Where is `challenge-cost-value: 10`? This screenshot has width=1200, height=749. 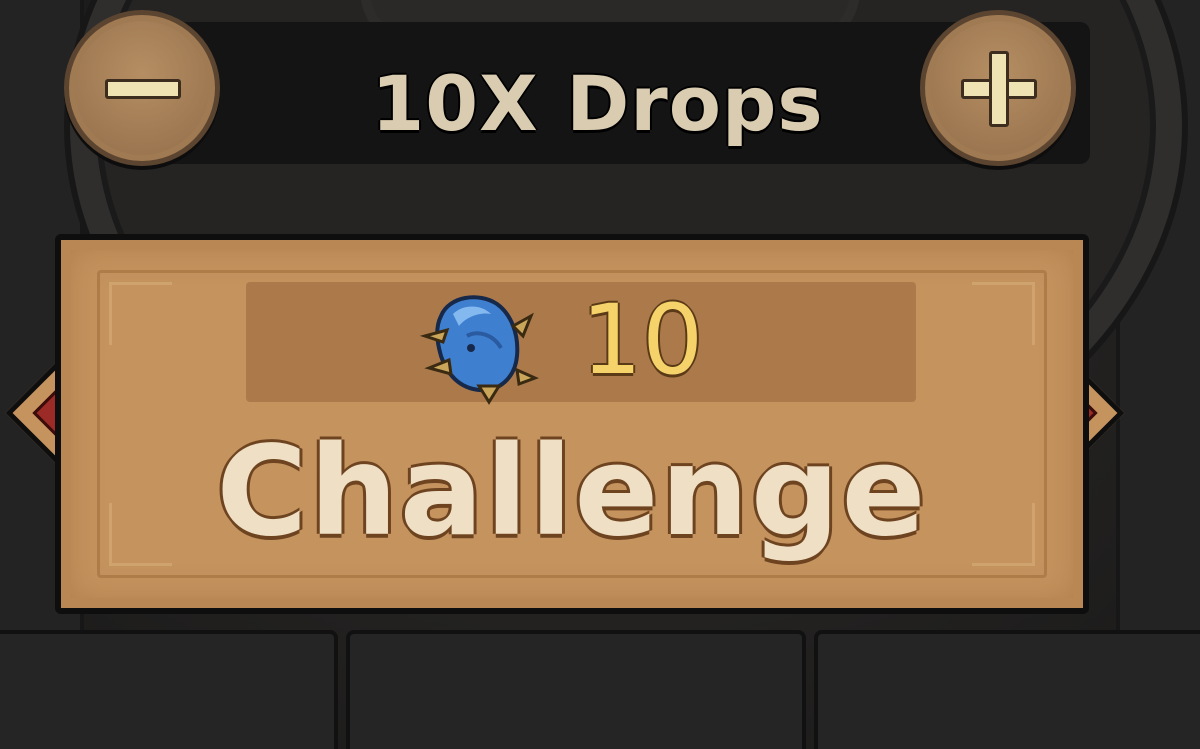
challenge-cost-value: 10 is located at coordinates (642, 340).